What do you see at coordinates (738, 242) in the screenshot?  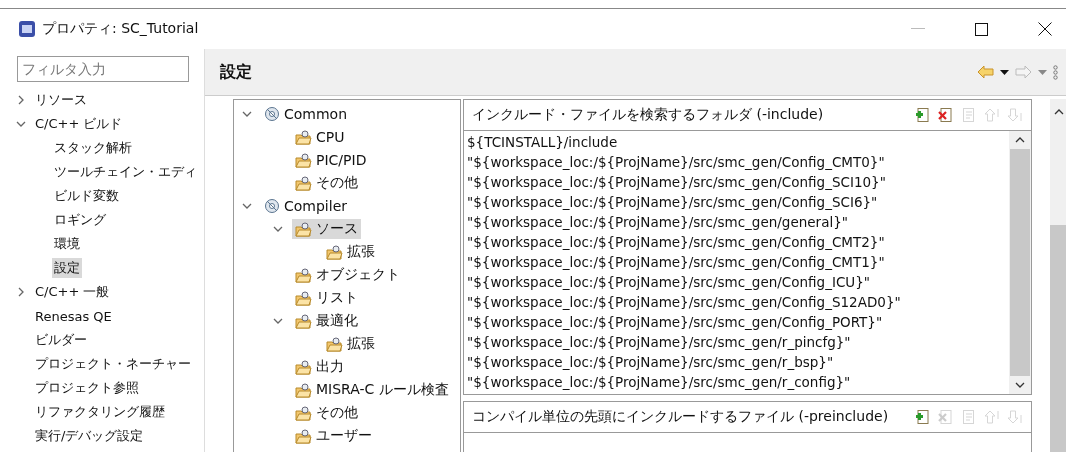 I see `list-item: "${workspace_loc:/${ProjName}/src/smc_gen/Config_CMT2}"` at bounding box center [738, 242].